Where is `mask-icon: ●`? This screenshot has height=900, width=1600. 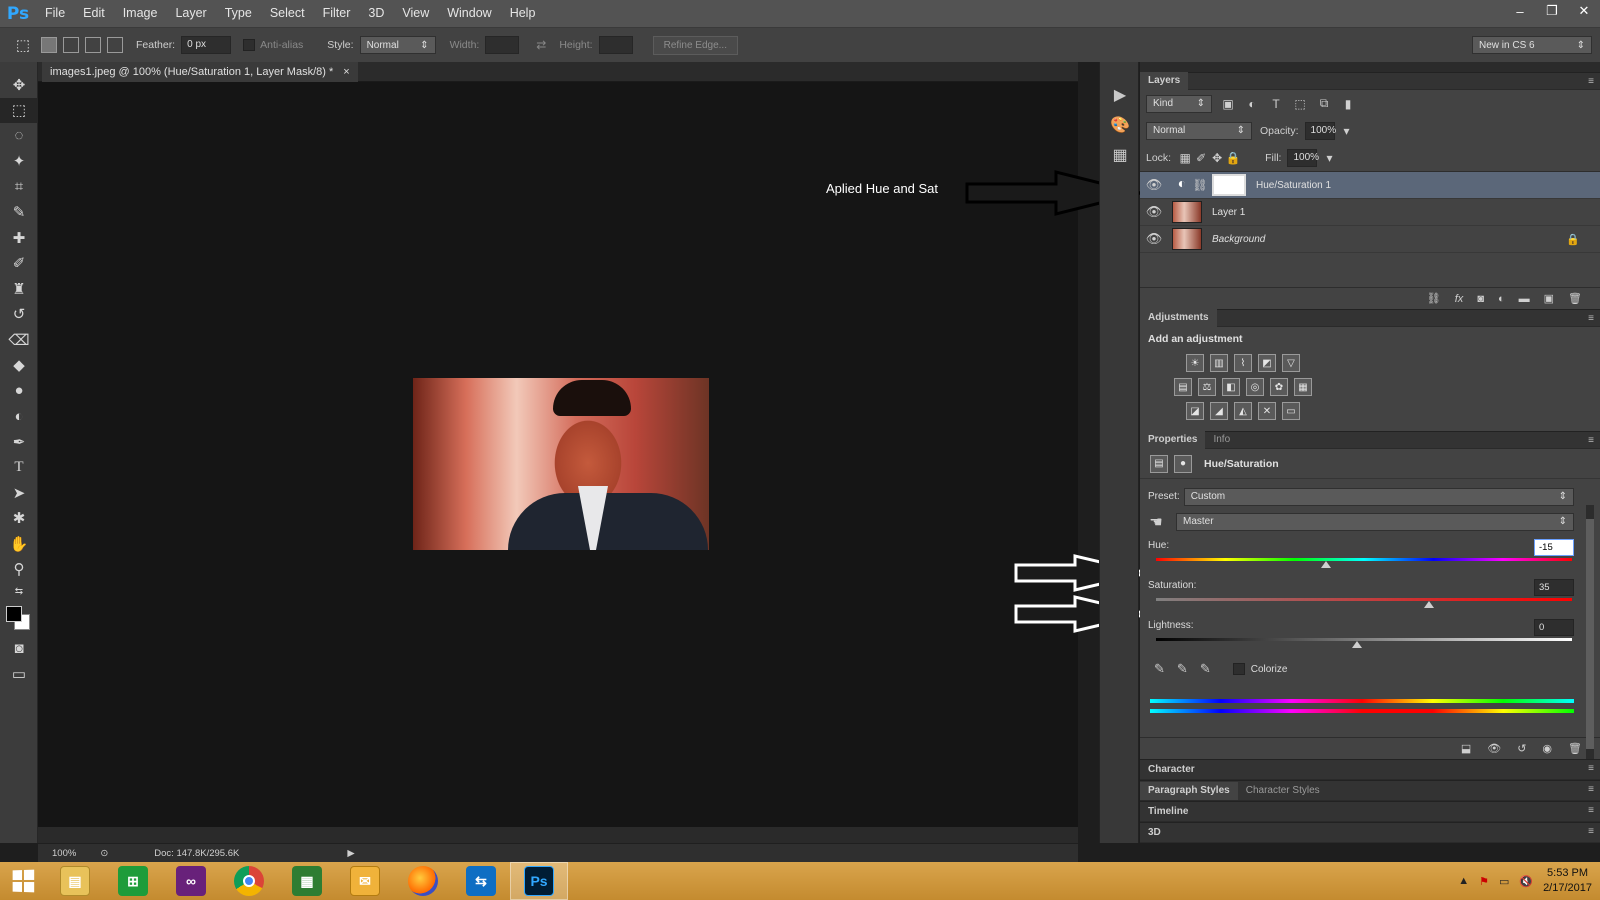 mask-icon: ● is located at coordinates (1183, 463).